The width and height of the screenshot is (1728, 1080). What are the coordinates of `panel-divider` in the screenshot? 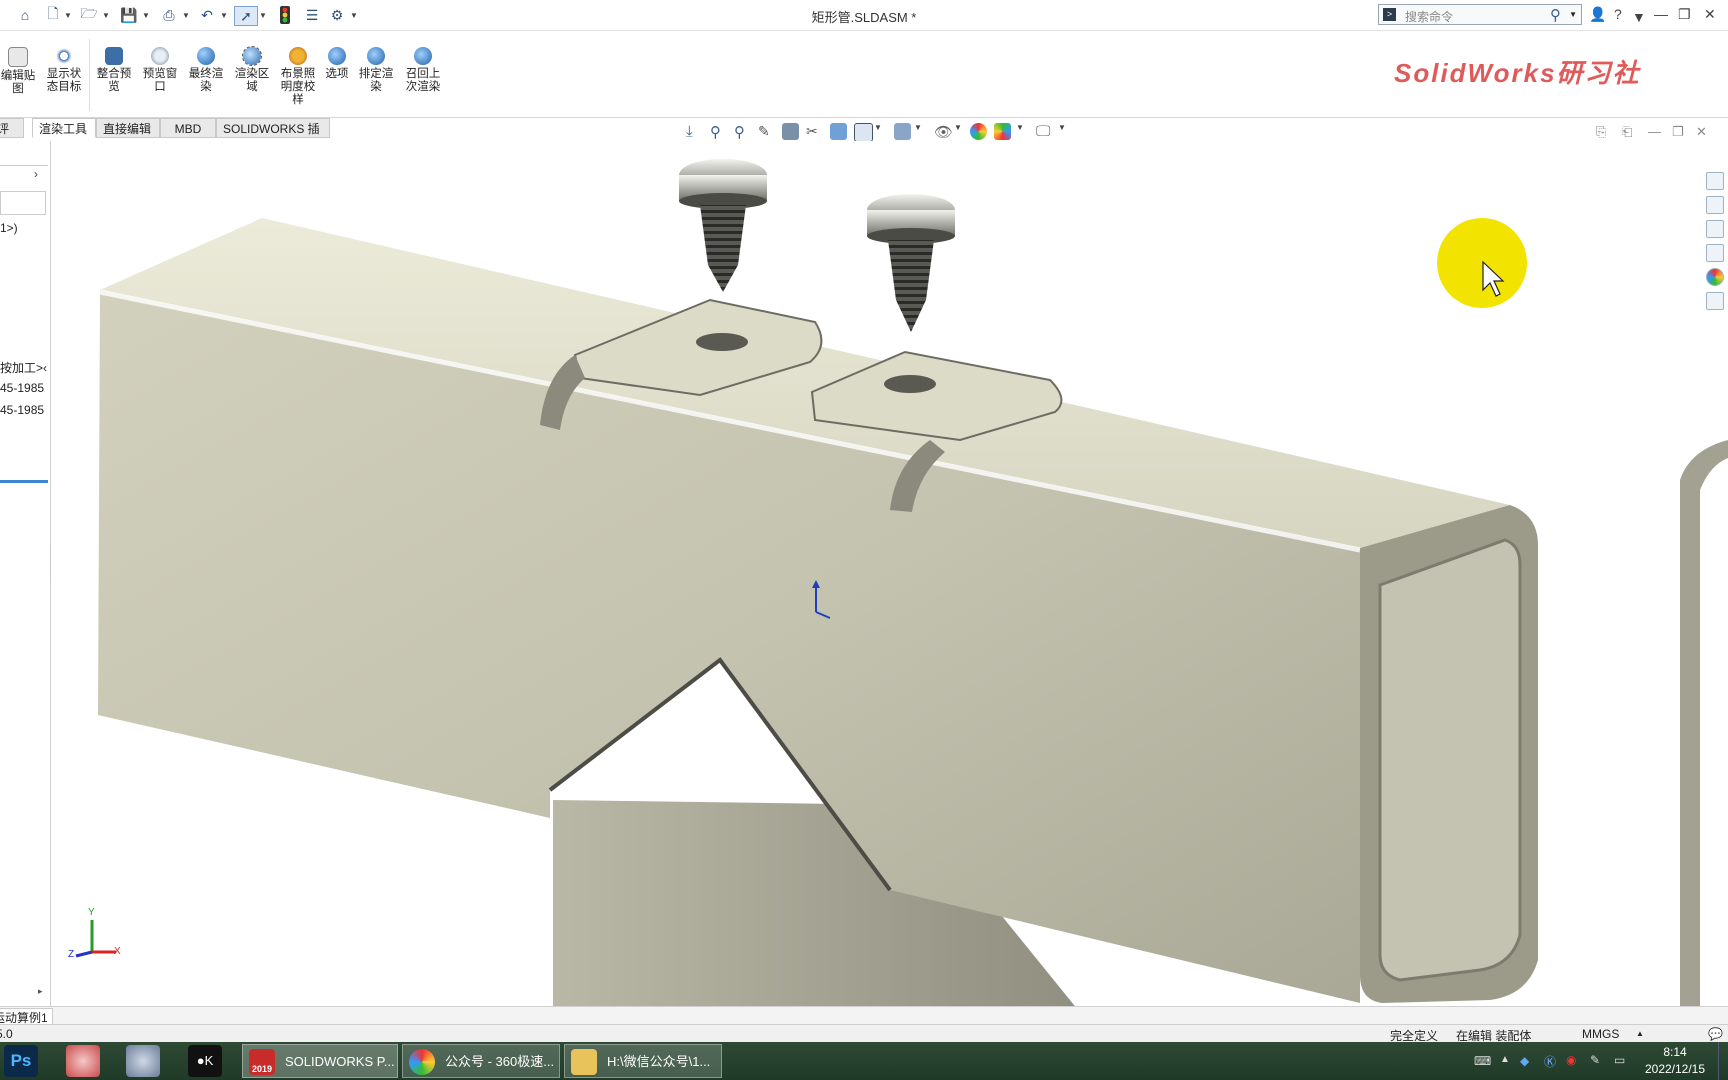 It's located at (24, 165).